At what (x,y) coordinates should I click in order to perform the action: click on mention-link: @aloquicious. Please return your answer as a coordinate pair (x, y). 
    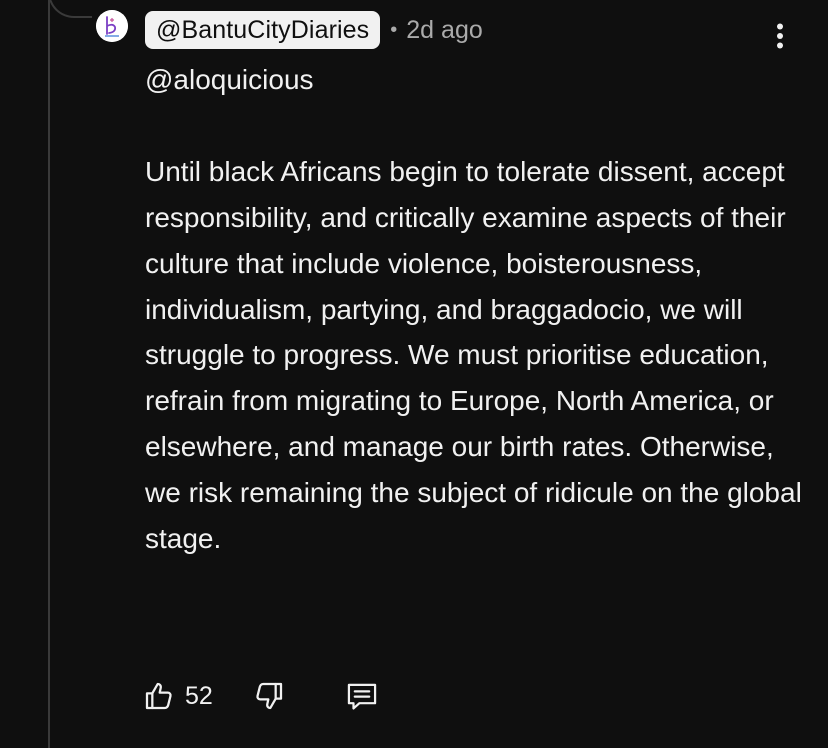
    Looking at the image, I should click on (475, 80).